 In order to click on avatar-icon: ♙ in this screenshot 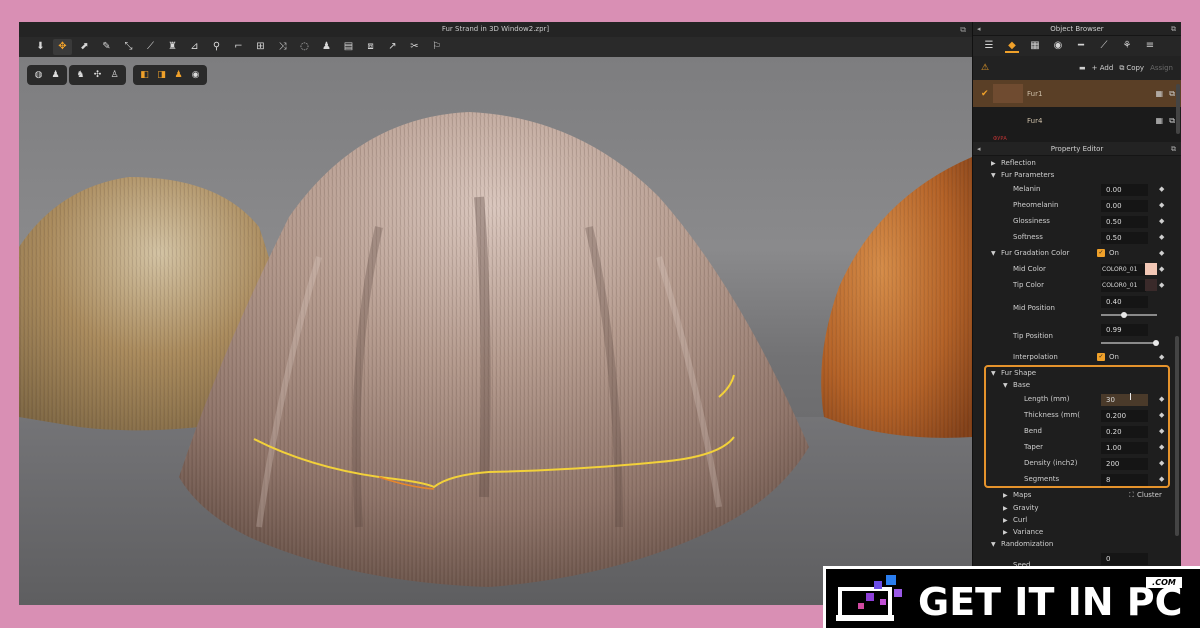, I will do `click(114, 75)`.